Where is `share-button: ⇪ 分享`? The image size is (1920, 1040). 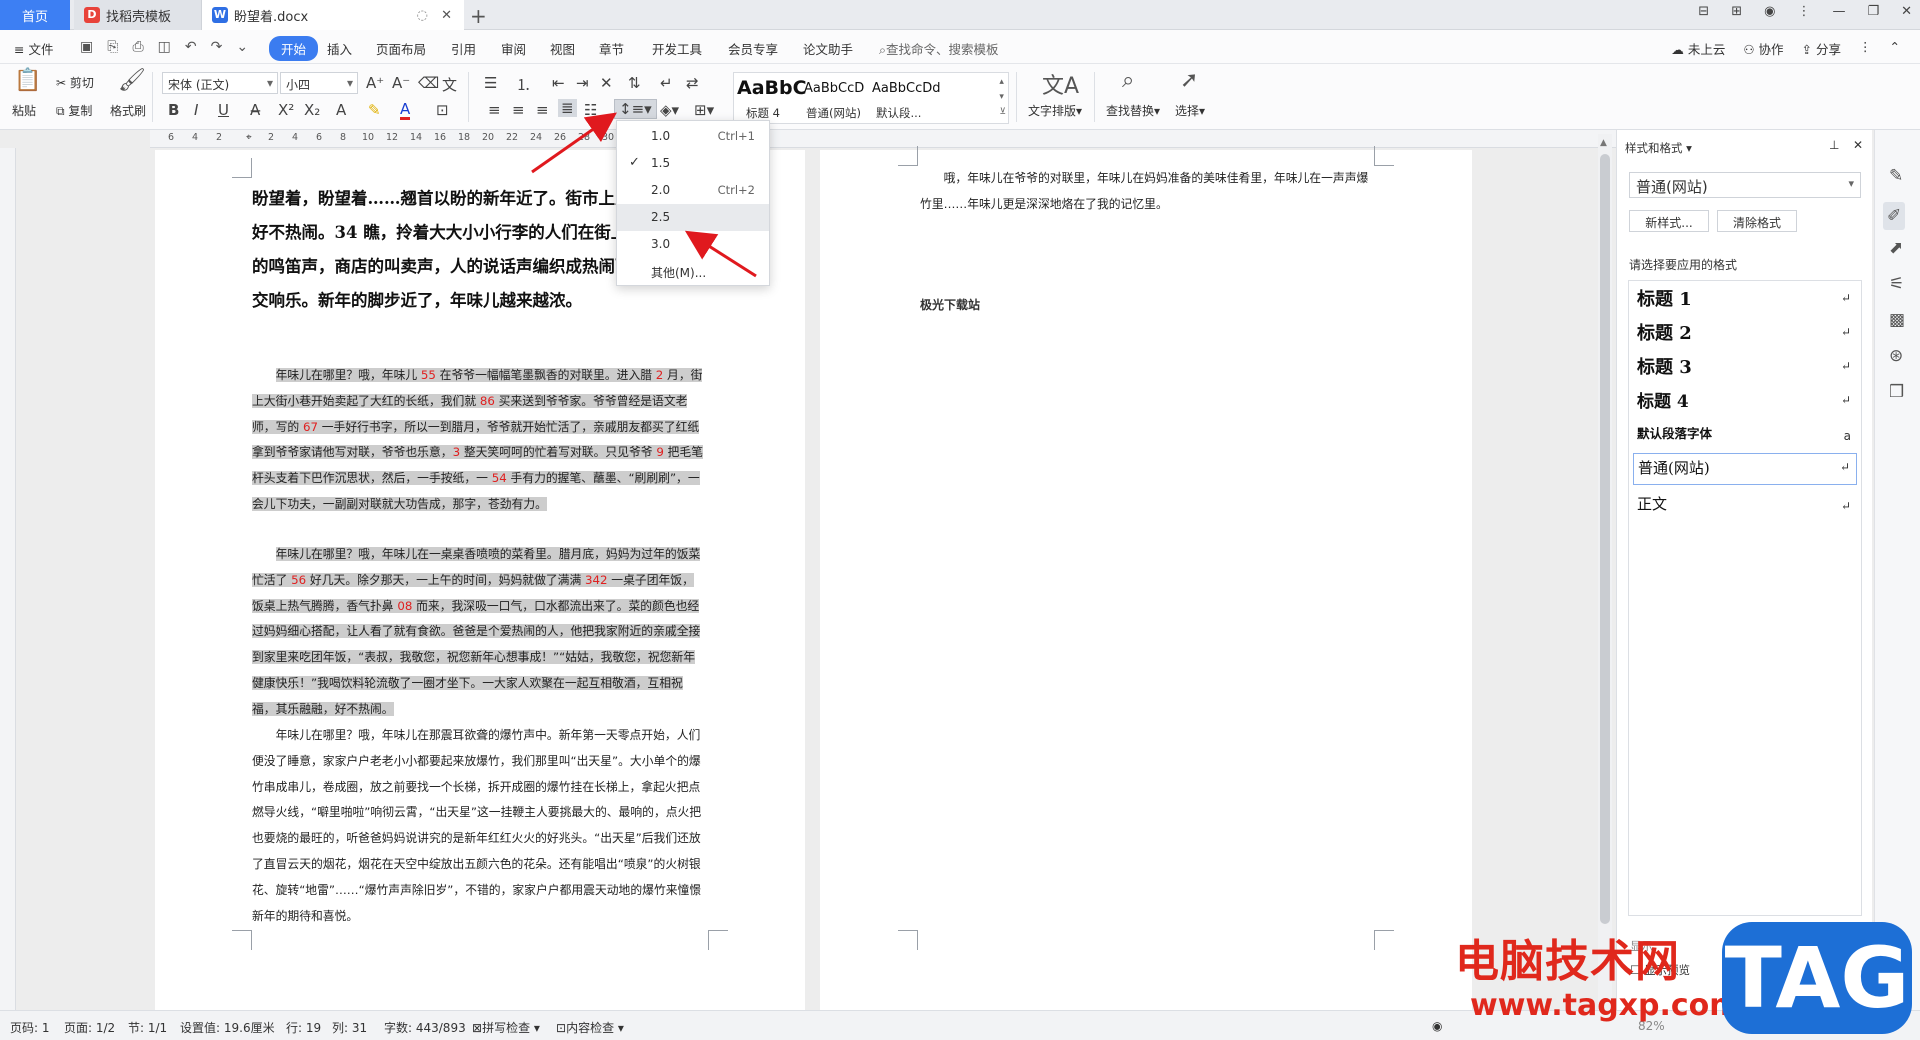 share-button: ⇪ 分享 is located at coordinates (1821, 48).